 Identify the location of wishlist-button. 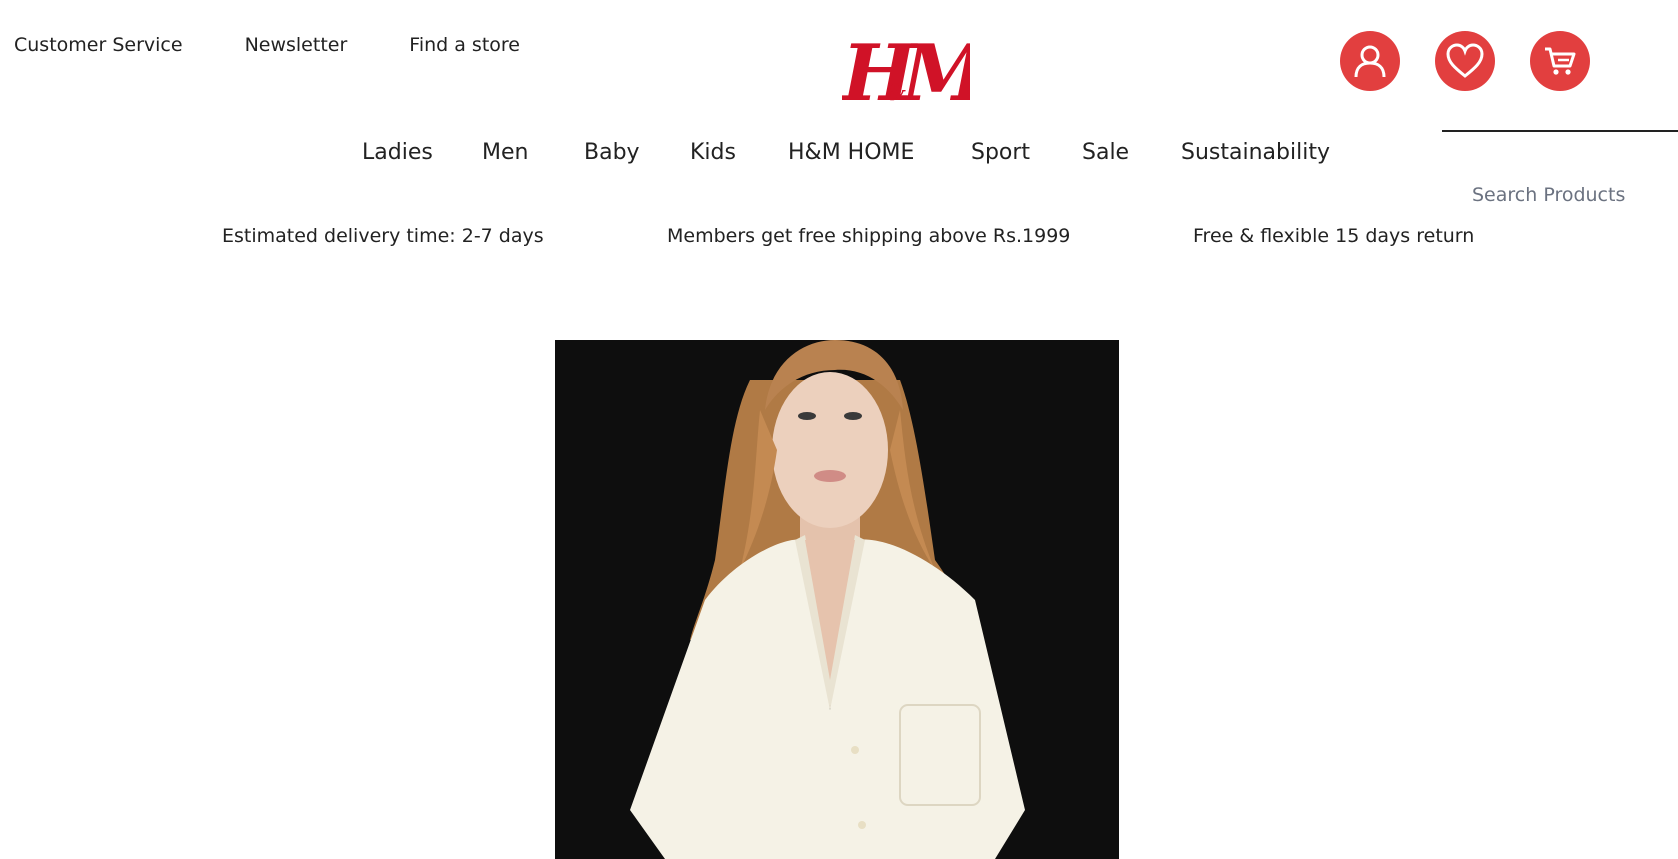
(1465, 61).